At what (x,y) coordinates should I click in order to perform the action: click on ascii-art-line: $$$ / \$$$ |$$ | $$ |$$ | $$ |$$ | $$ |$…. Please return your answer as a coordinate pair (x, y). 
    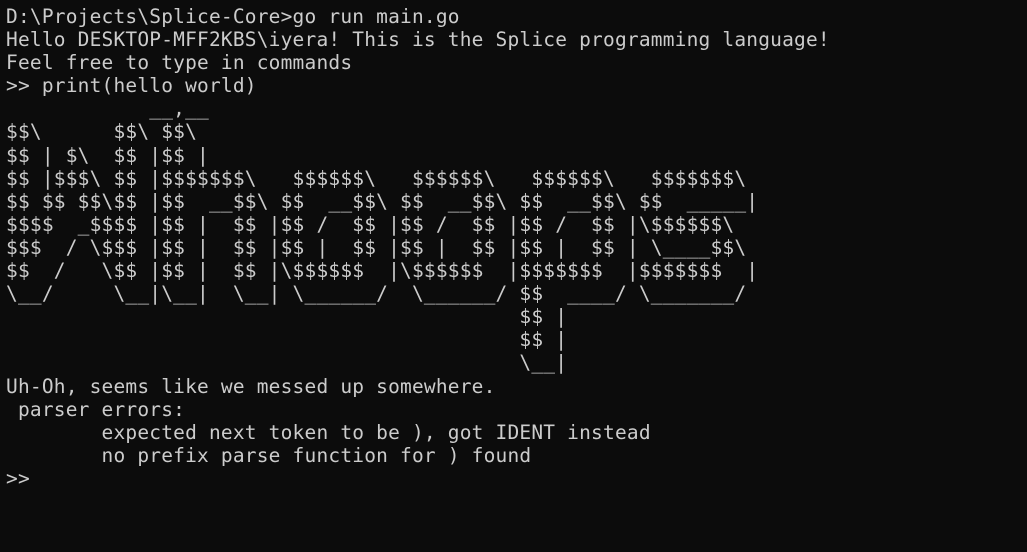
    Looking at the image, I should click on (376, 247).